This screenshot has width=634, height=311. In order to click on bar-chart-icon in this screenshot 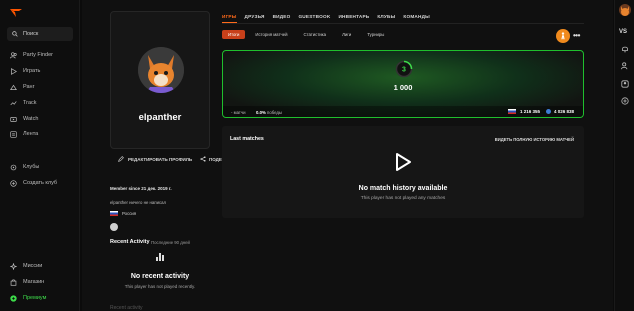, I will do `click(160, 257)`.